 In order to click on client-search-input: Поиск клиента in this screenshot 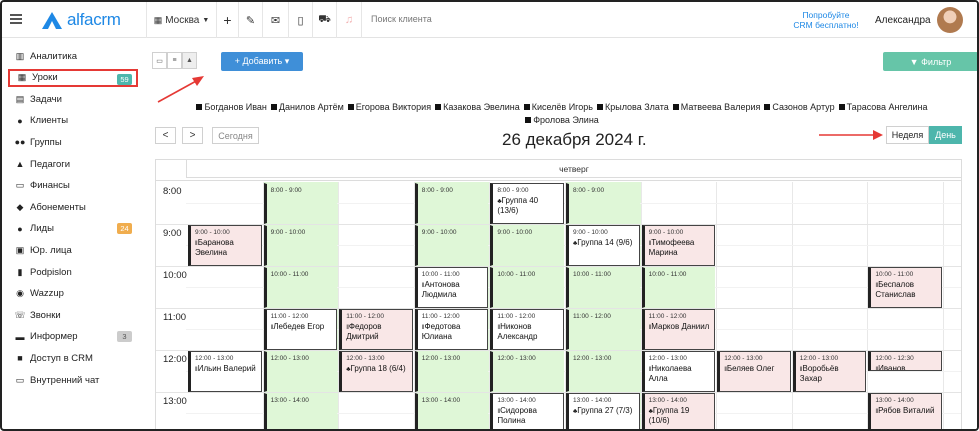, I will do `click(401, 19)`.